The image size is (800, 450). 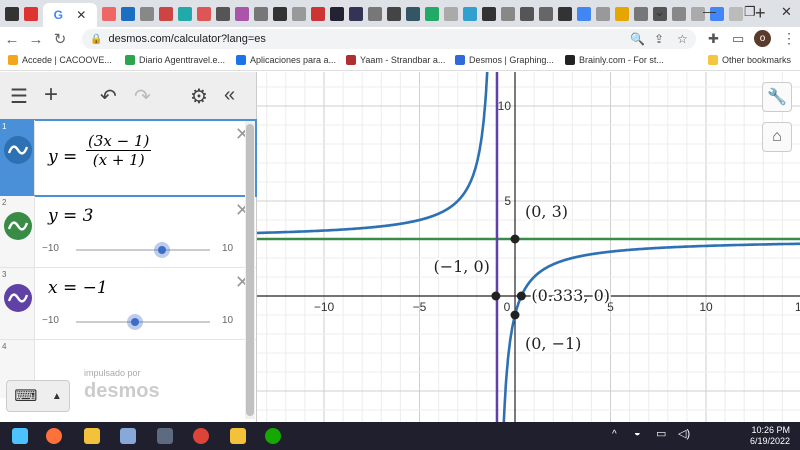 I want to click on window-caret-icon: ⌄, so click(x=659, y=12).